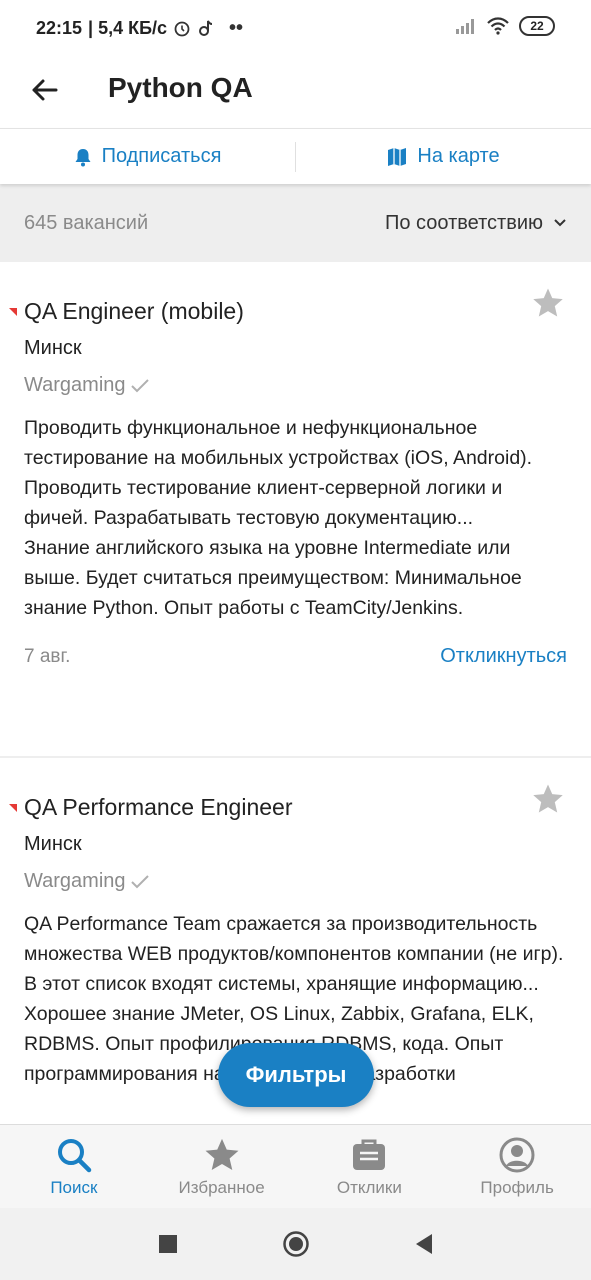 The width and height of the screenshot is (591, 1280). I want to click on battery-level: 22, so click(537, 26).